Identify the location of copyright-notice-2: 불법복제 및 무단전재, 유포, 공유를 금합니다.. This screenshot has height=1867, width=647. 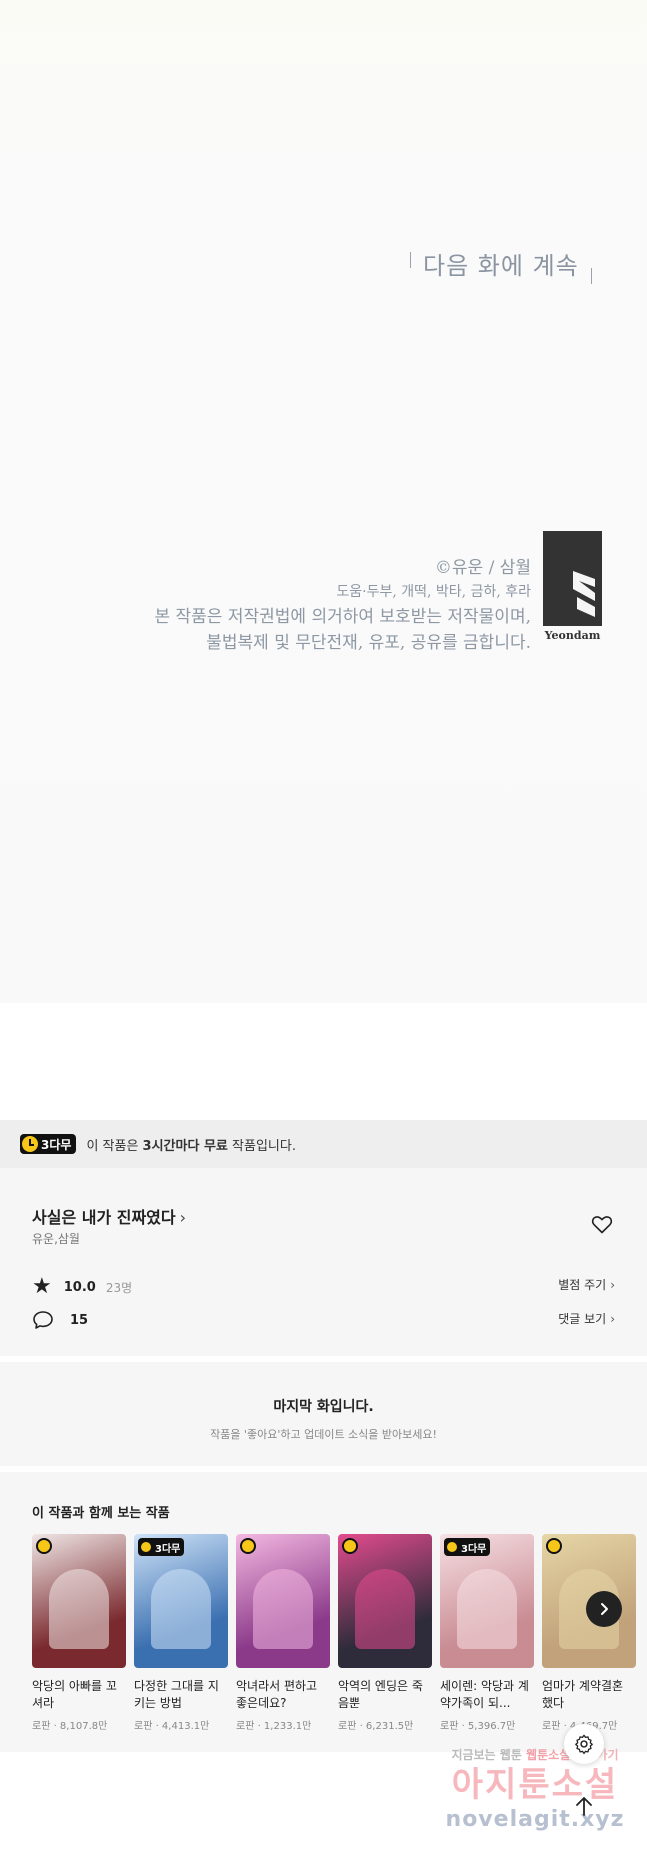
(368, 643).